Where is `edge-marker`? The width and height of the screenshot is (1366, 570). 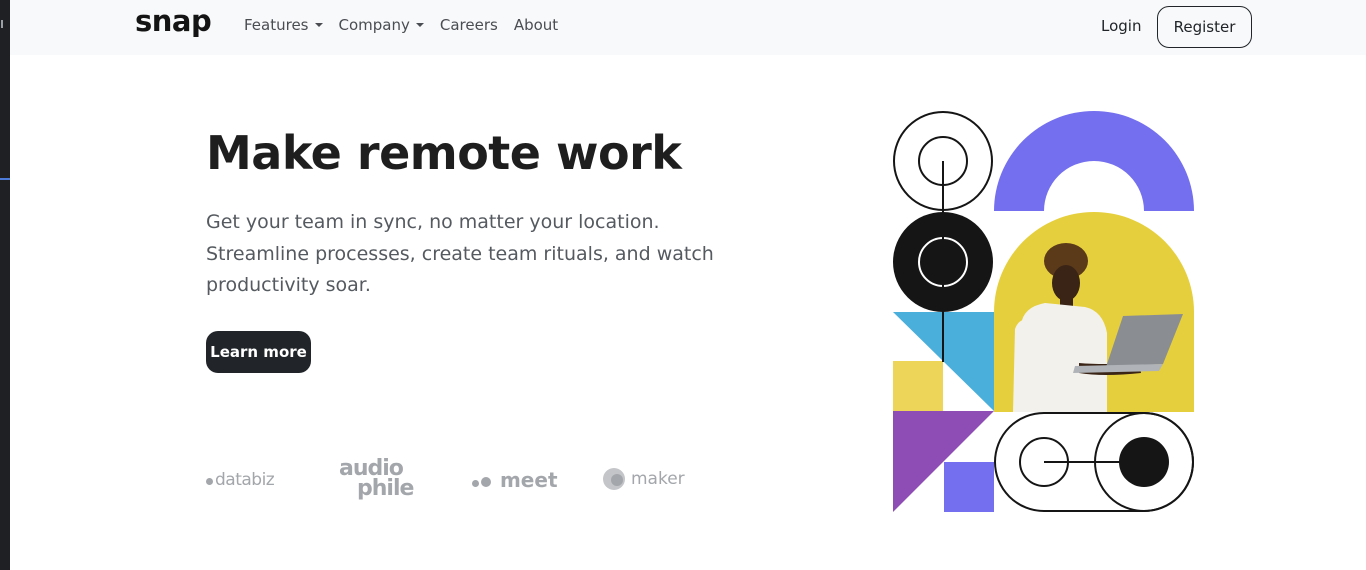 edge-marker is located at coordinates (3, 24).